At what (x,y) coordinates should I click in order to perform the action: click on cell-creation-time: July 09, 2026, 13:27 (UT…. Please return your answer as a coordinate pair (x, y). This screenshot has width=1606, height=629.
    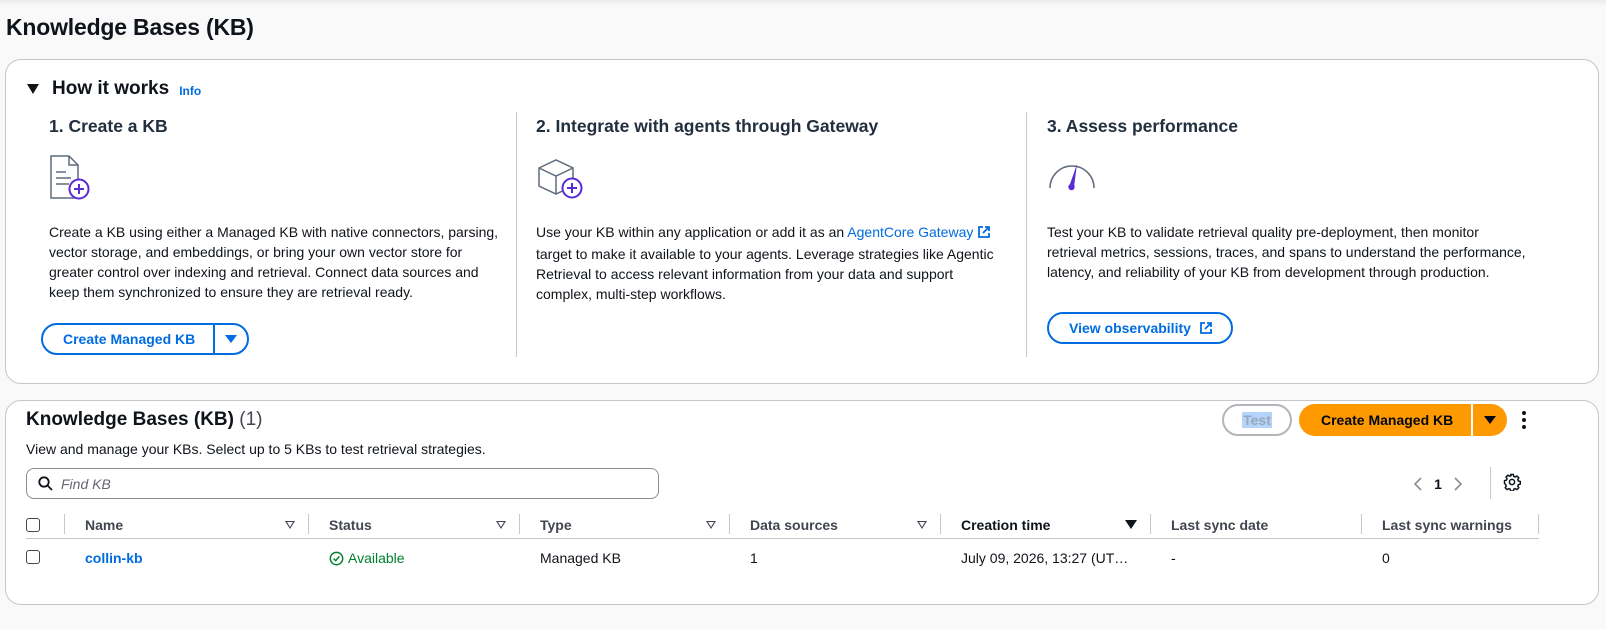
    Looking at the image, I should click on (1046, 558).